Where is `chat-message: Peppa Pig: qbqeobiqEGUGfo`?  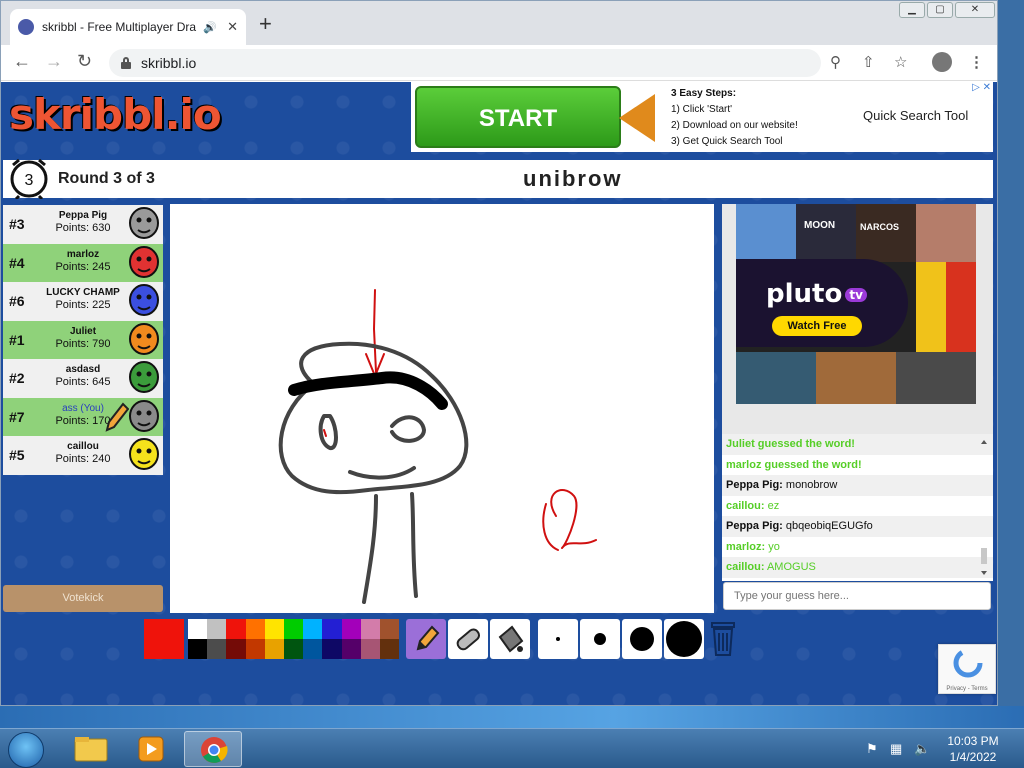 chat-message: Peppa Pig: qbqeobiqEGUGfo is located at coordinates (857, 526).